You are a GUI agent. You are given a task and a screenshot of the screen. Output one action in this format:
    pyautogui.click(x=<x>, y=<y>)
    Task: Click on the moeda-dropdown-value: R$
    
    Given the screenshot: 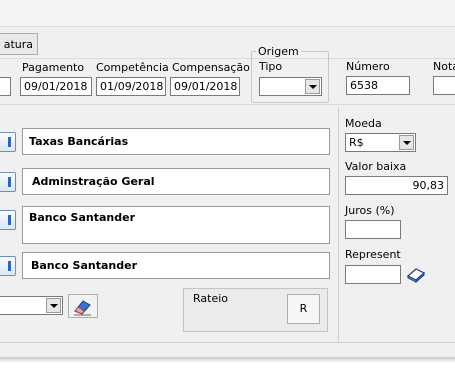 What is the action you would take?
    pyautogui.click(x=356, y=142)
    